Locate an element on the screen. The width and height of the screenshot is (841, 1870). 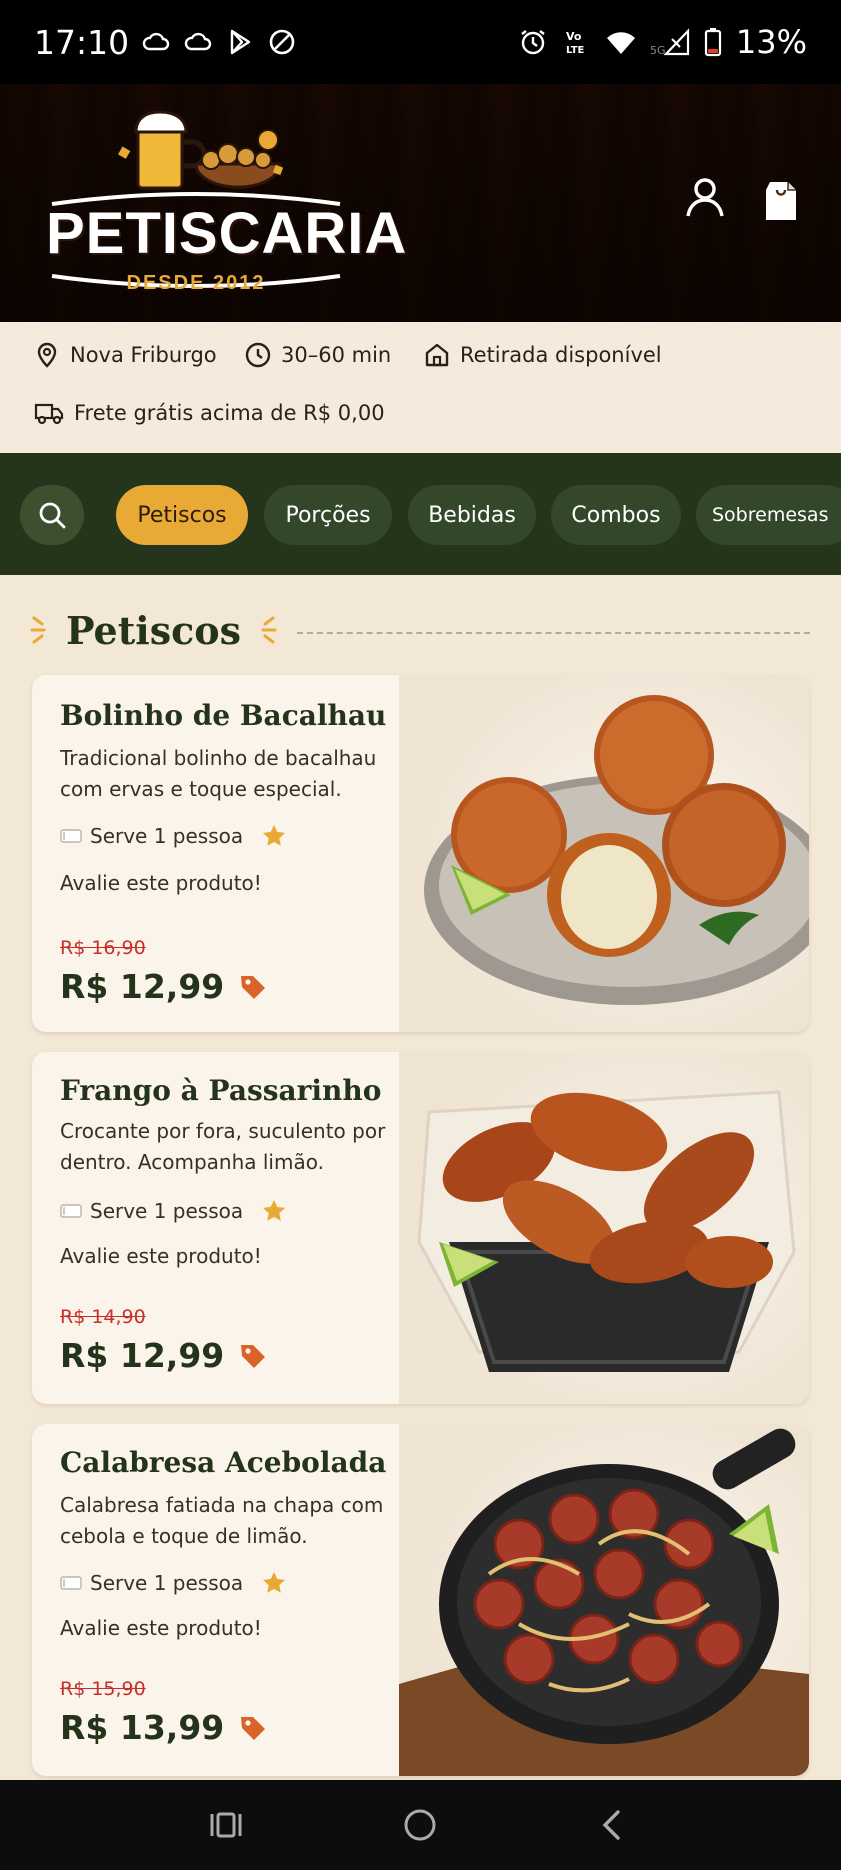
product-price: R$ 13,99 is located at coordinates (164, 1727).